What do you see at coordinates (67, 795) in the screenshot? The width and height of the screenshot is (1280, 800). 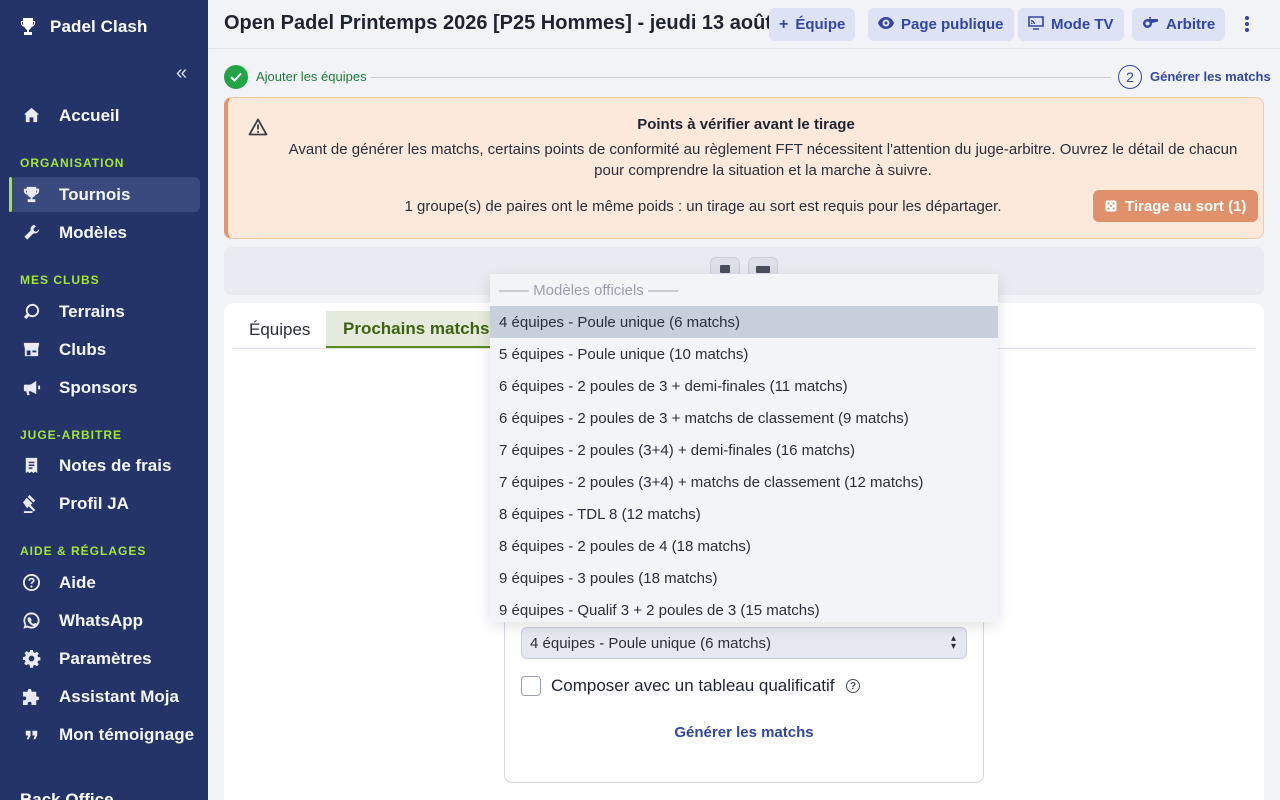 I see `sidebar-item-back-office: Back Office` at bounding box center [67, 795].